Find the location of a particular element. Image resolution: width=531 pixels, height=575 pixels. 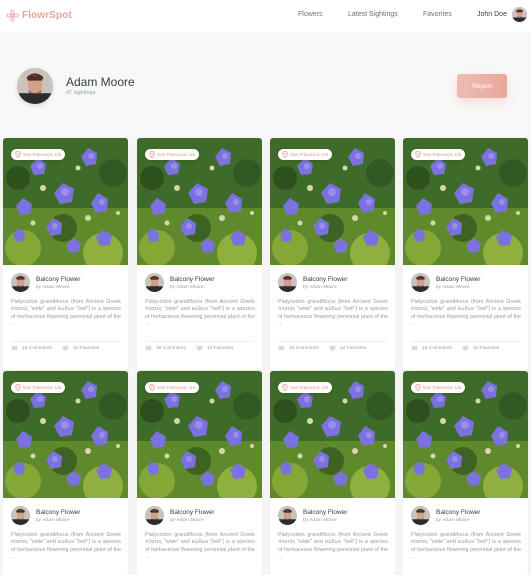

brand-name: FlowrSpot is located at coordinates (47, 15).